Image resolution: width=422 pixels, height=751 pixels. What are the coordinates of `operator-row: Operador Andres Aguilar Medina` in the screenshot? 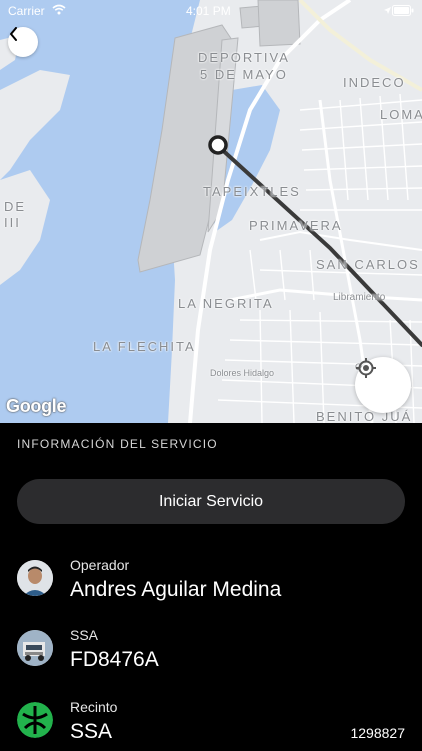 It's located at (211, 579).